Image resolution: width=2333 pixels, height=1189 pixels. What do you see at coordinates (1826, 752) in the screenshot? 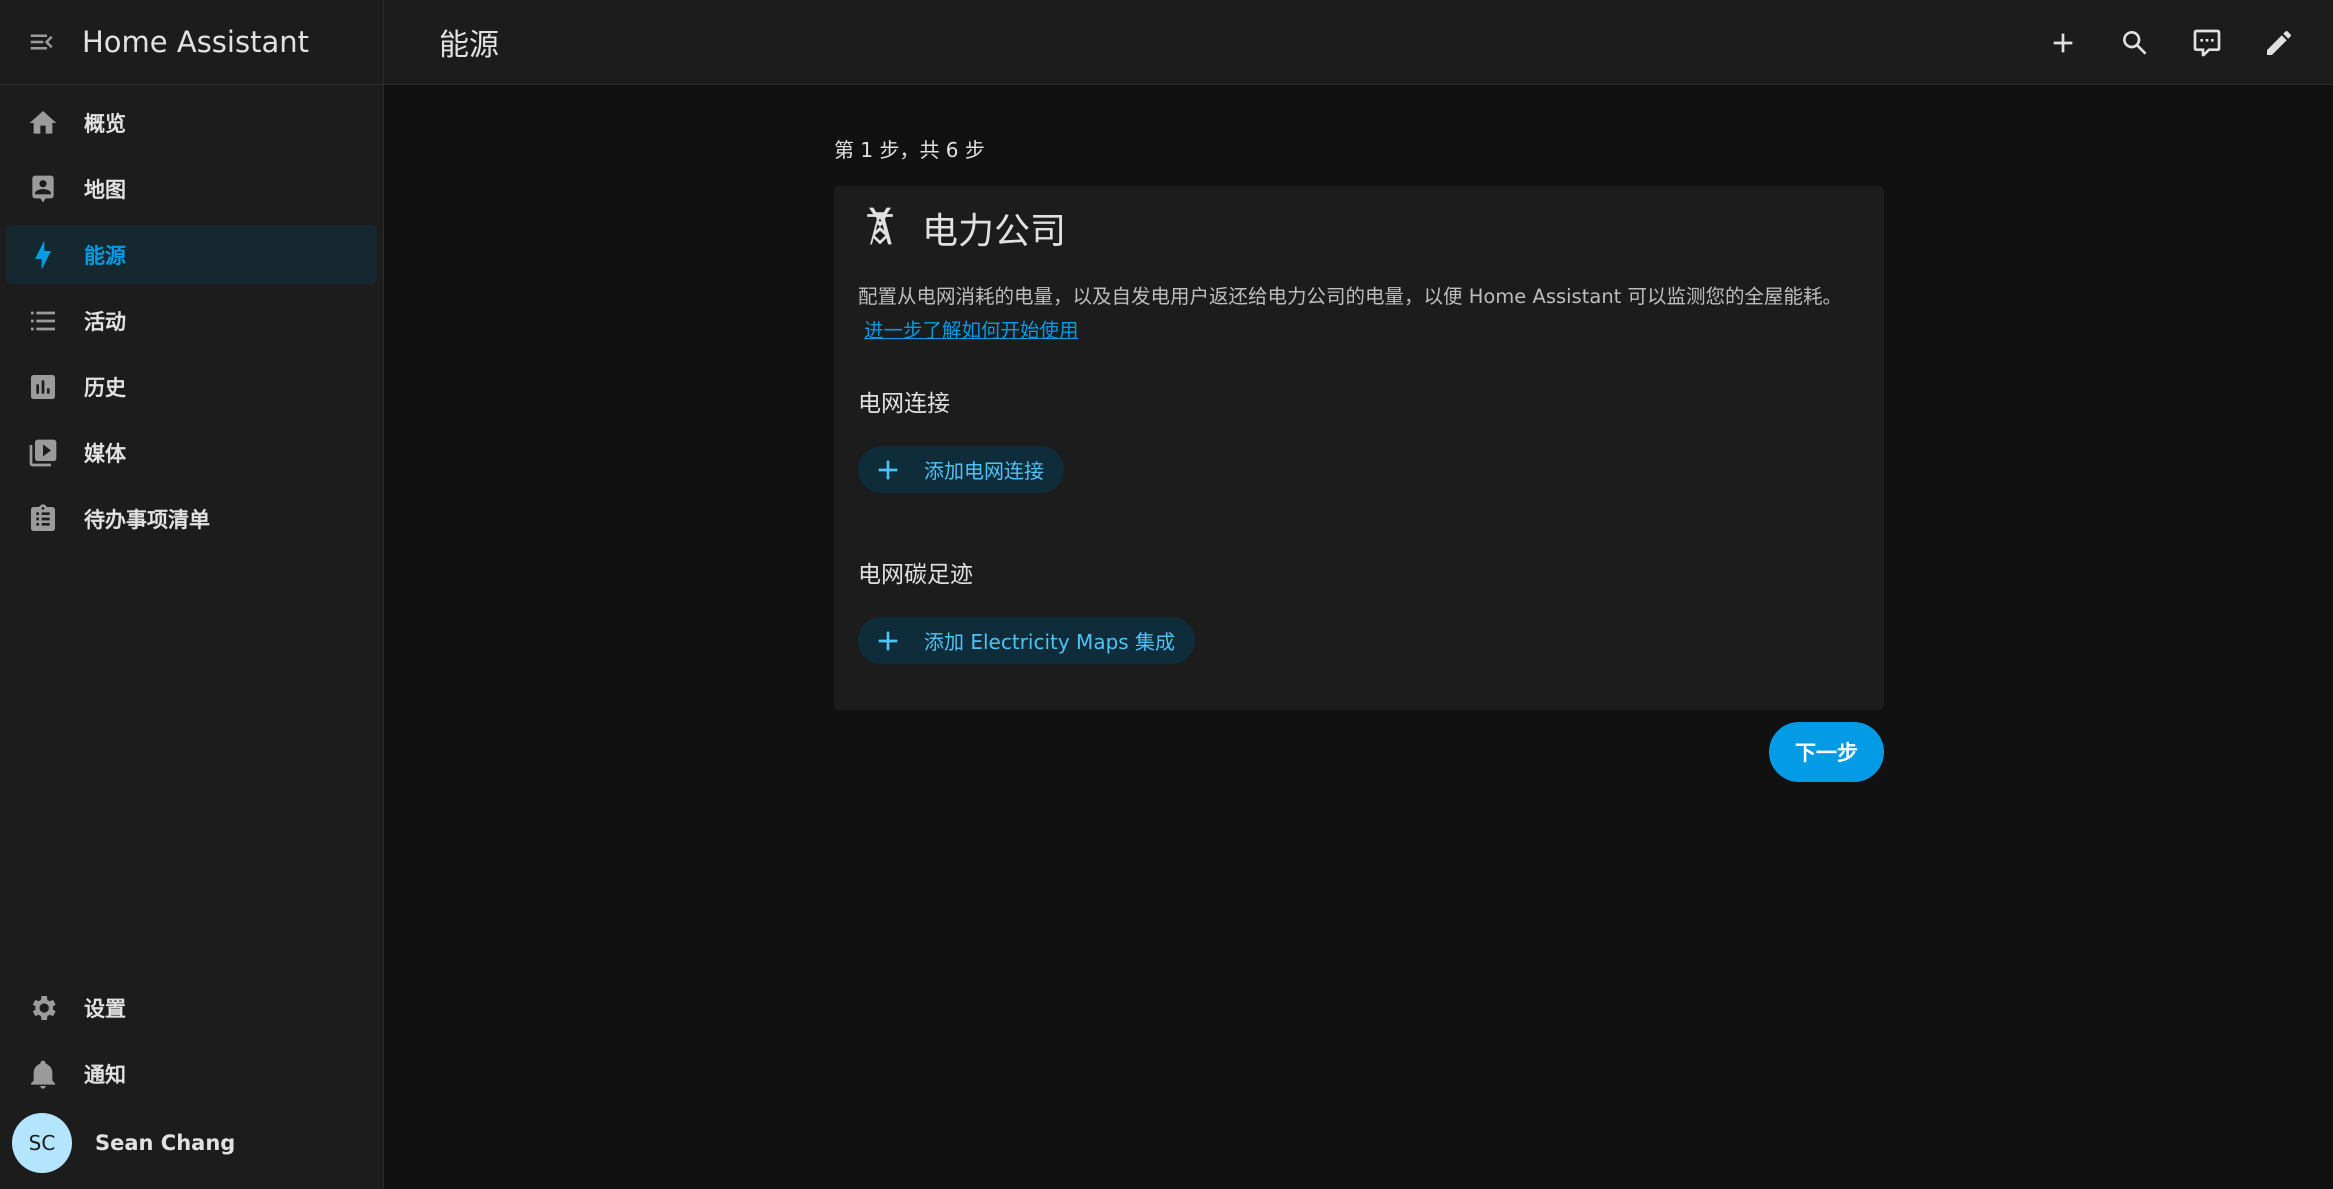
I see `next-button: 下一步` at bounding box center [1826, 752].